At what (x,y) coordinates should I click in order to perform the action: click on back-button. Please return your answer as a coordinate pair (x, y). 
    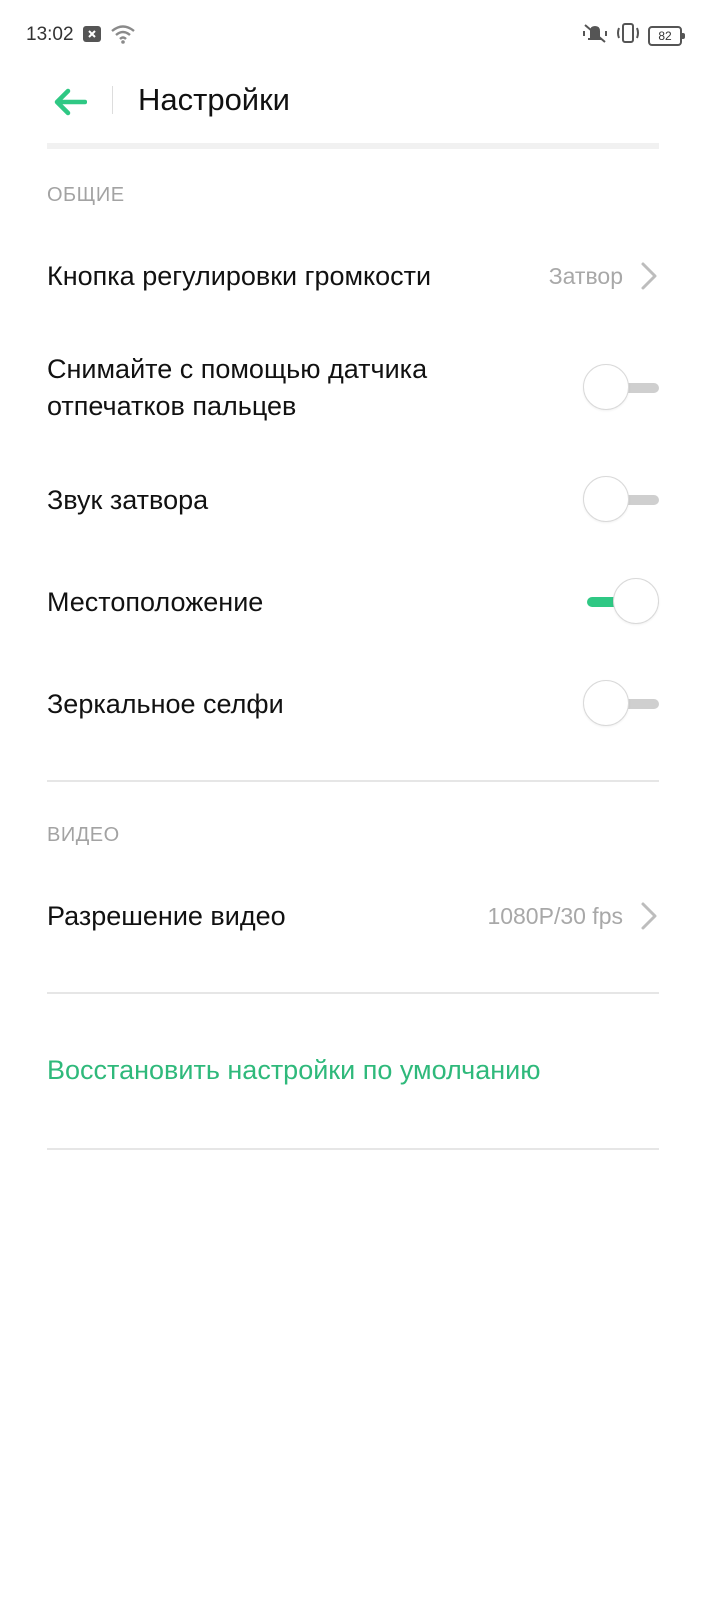
    Looking at the image, I should click on (70, 104).